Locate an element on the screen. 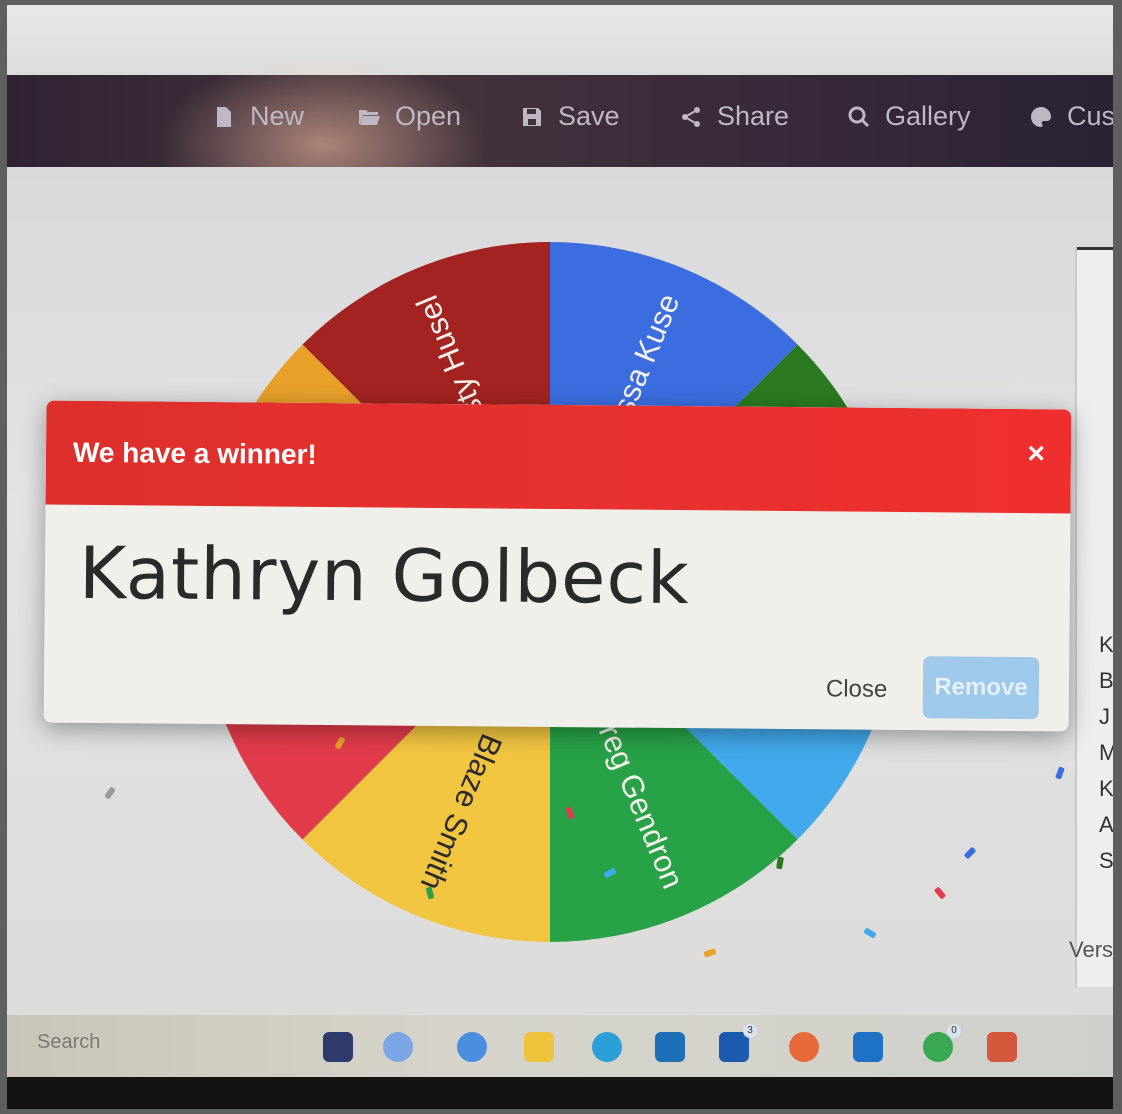 This screenshot has width=1122, height=1114. notification-badge: 0 is located at coordinates (954, 1031).